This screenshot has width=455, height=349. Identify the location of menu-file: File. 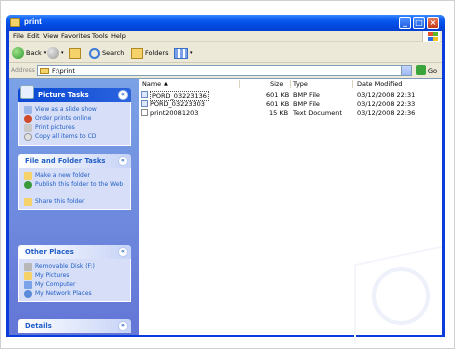
(18, 36).